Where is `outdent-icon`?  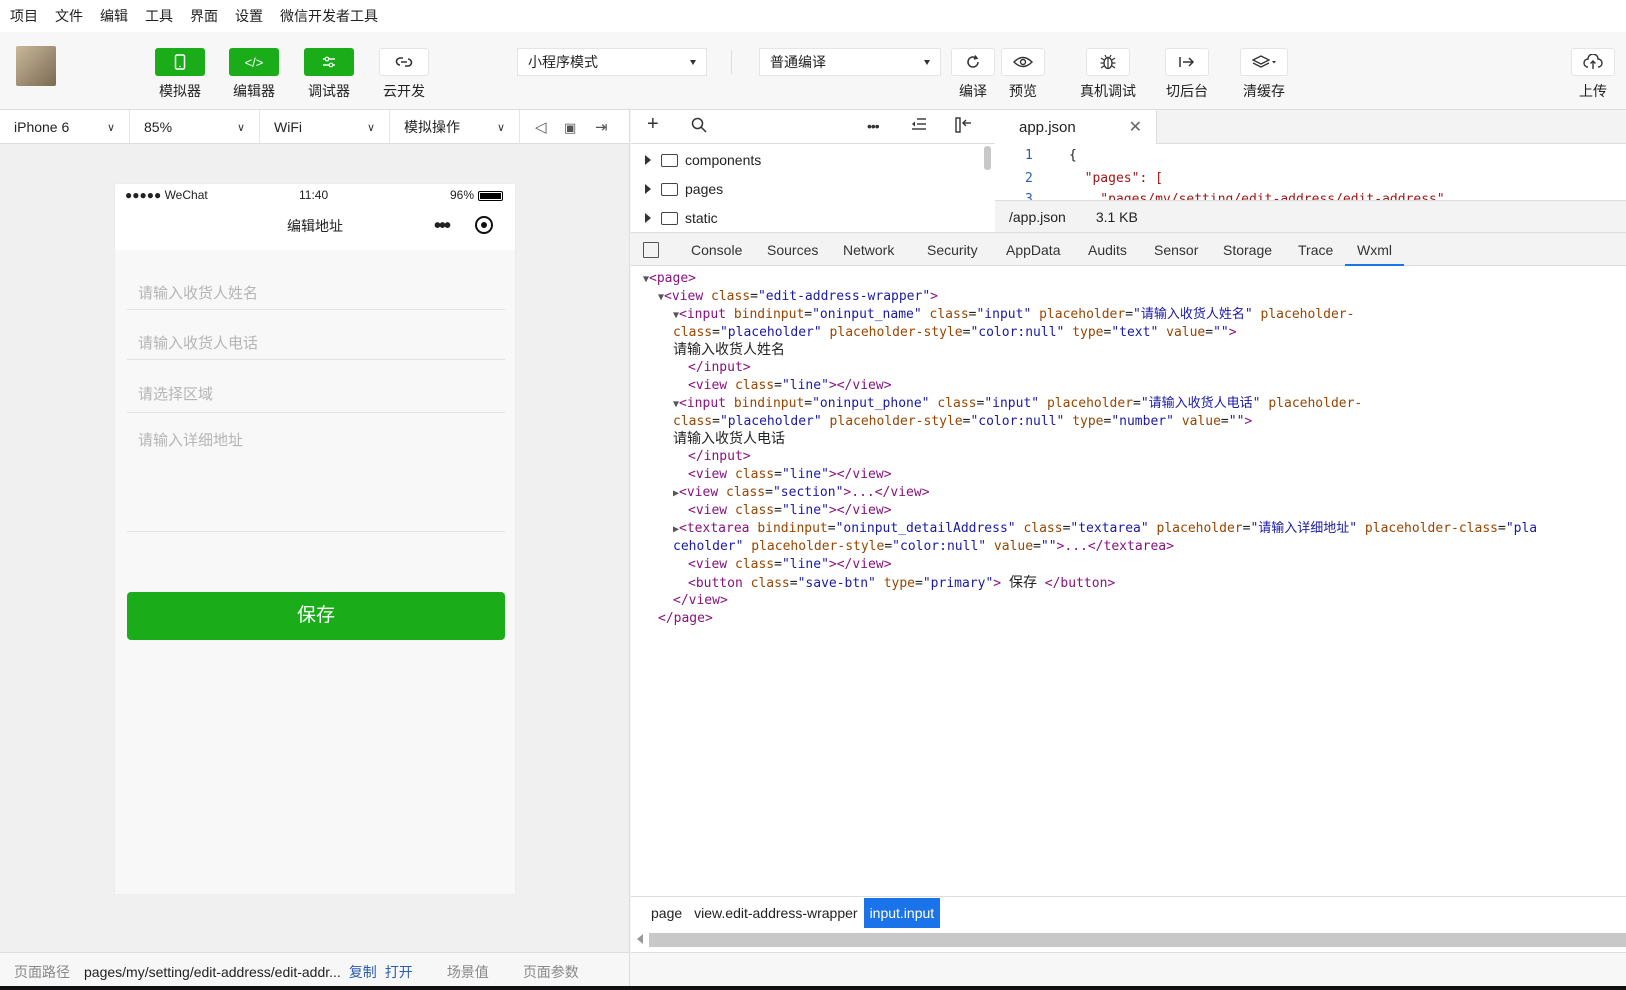 outdent-icon is located at coordinates (919, 126).